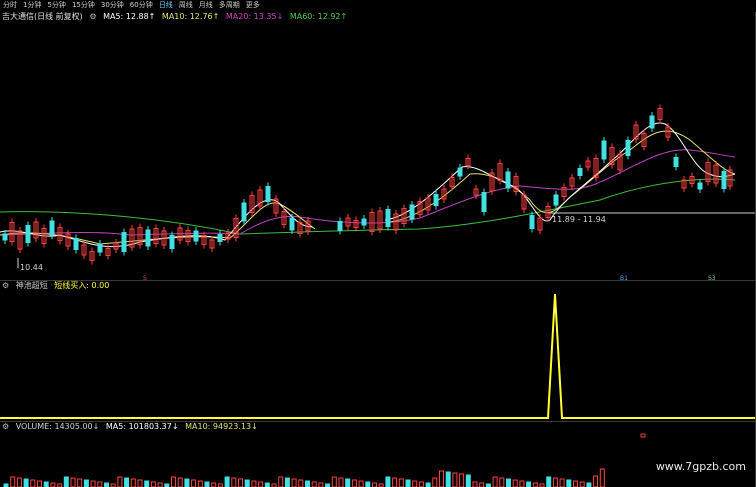 This screenshot has height=487, width=756. I want to click on tab-5min: 5分钟, so click(56, 5).